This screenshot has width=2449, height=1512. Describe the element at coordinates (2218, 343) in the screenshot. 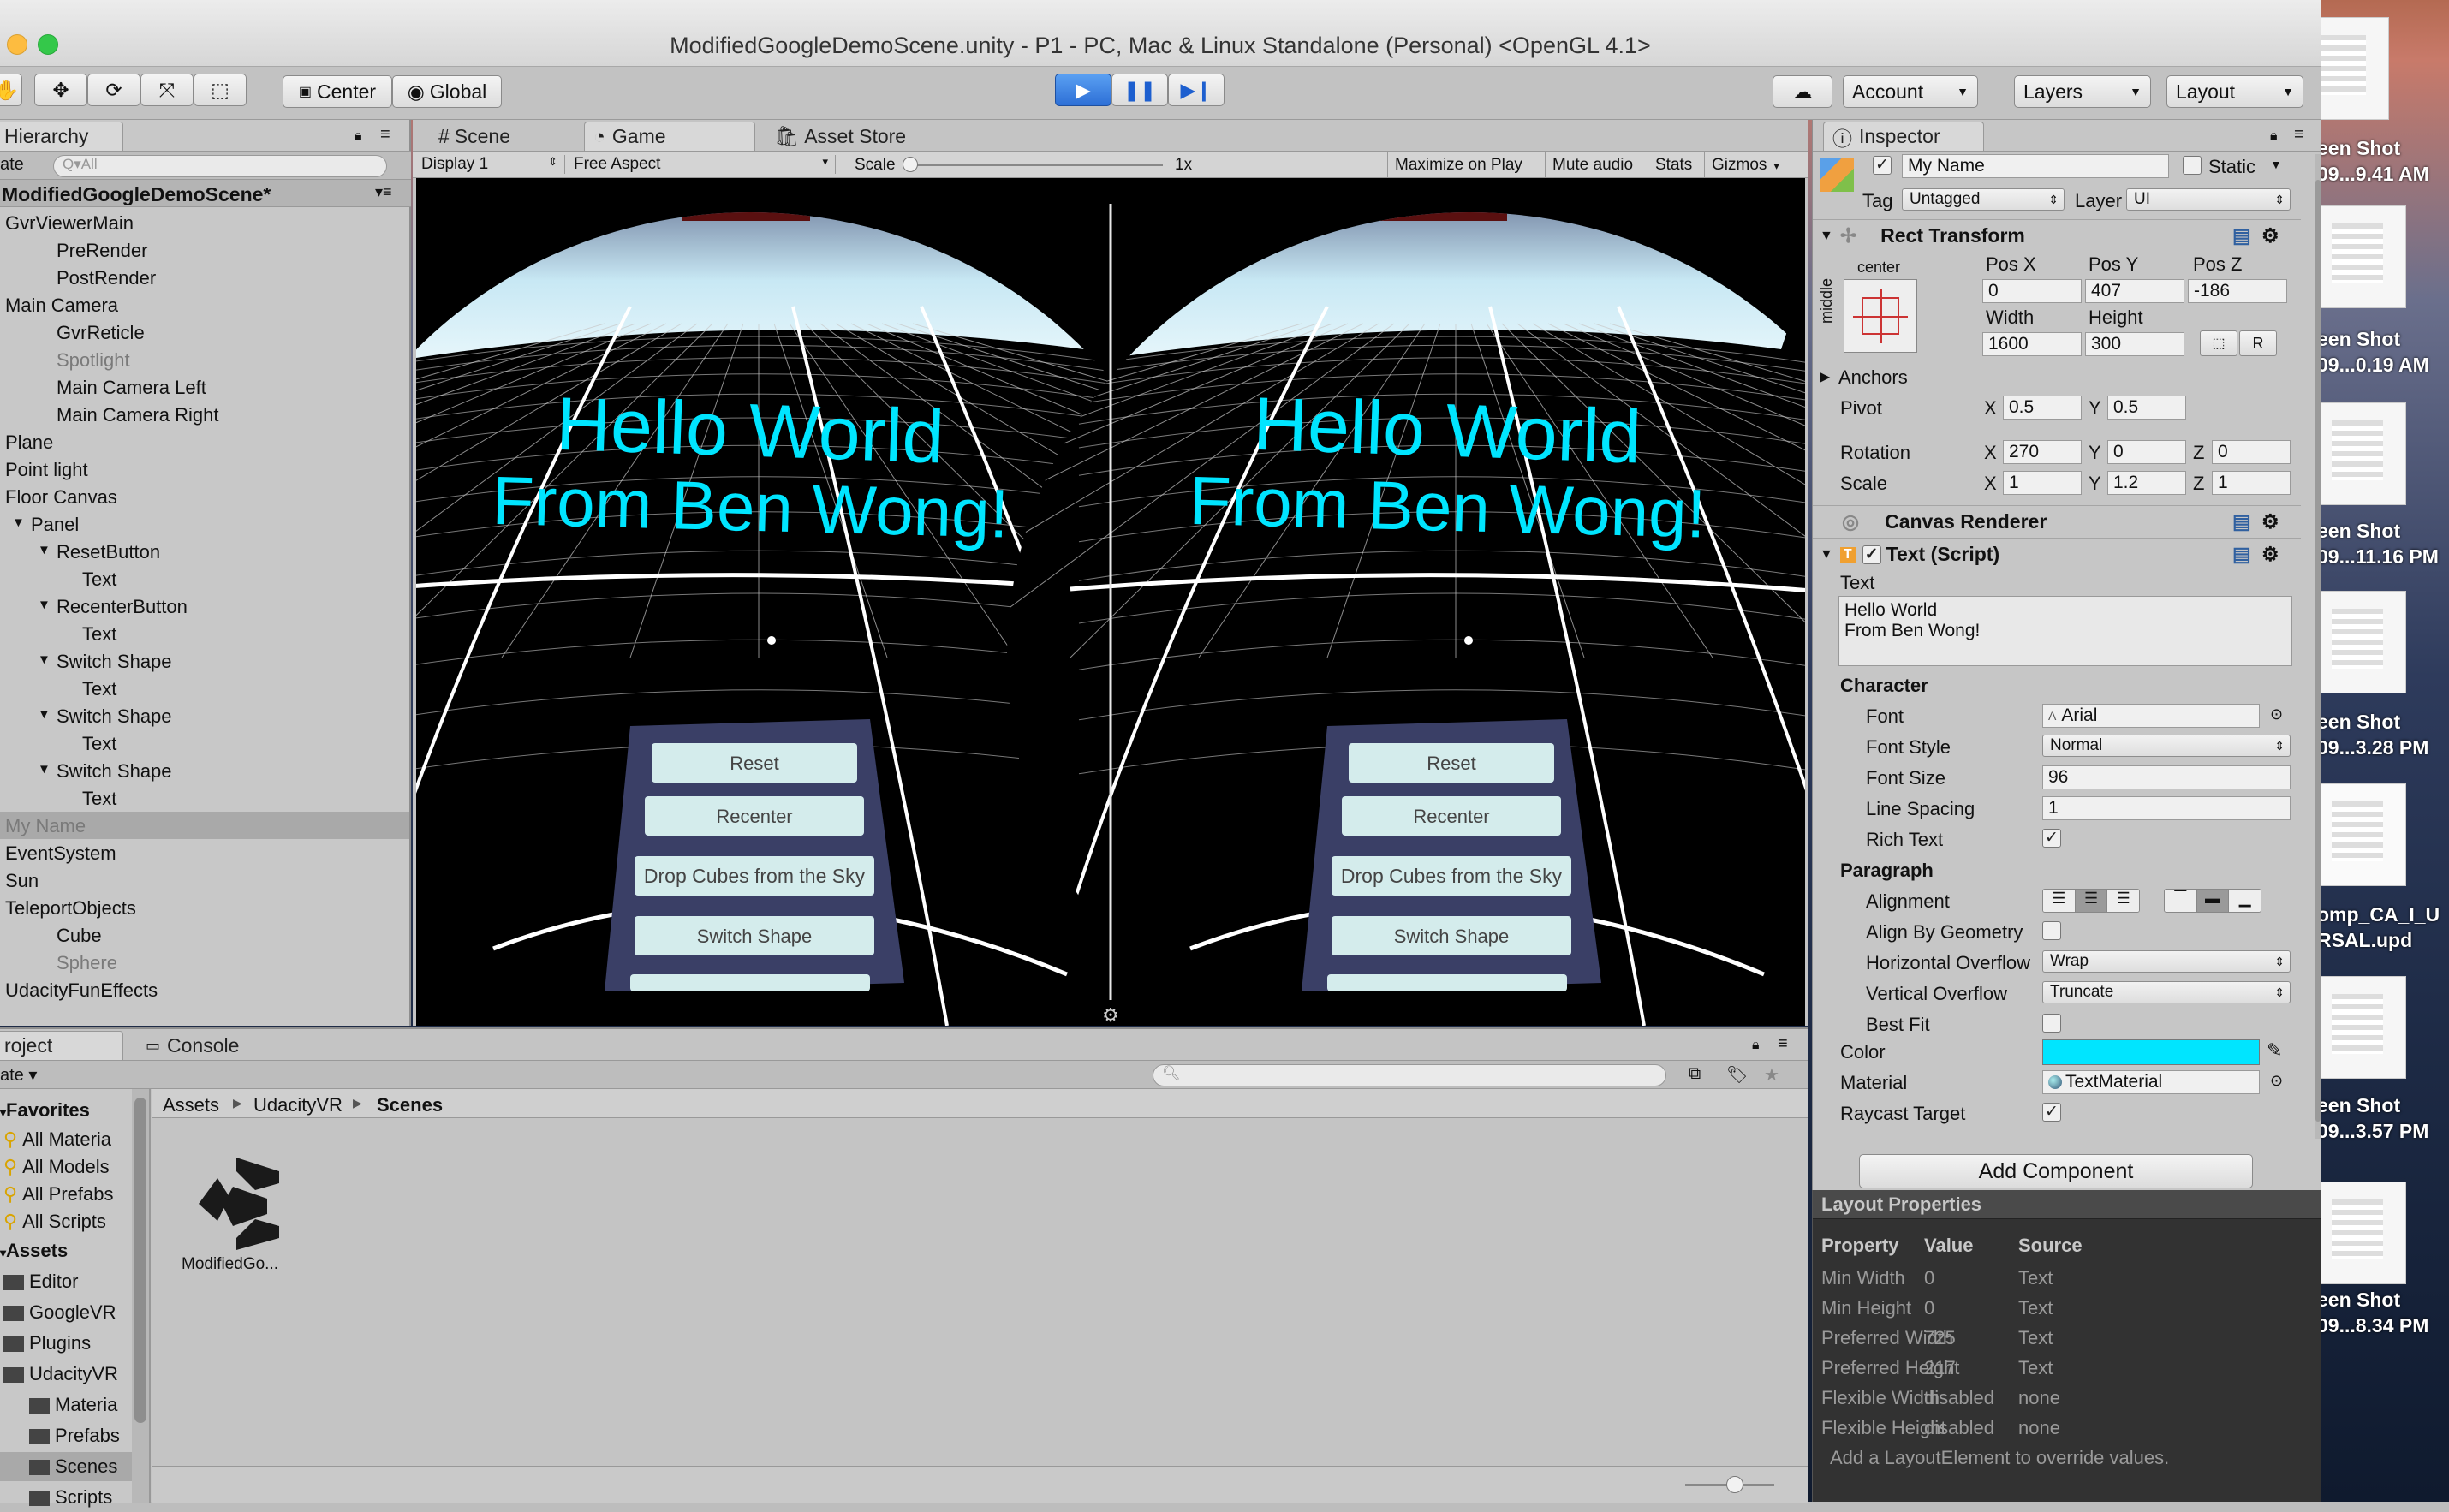

I see `blueprint-mode-button: ⬚` at that location.